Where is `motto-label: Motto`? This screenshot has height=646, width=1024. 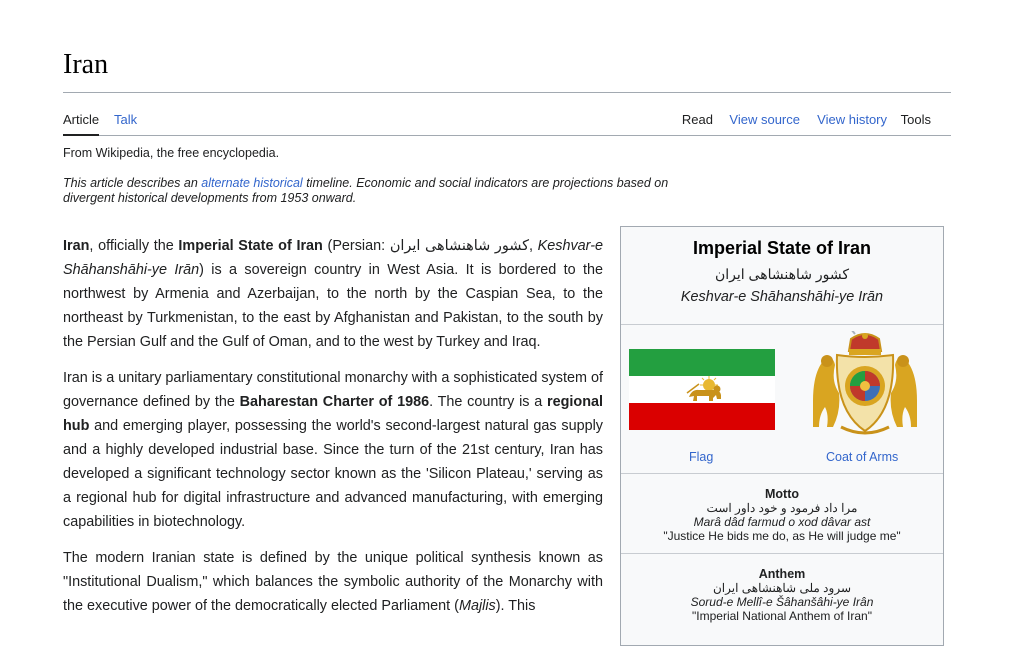
motto-label: Motto is located at coordinates (781, 494).